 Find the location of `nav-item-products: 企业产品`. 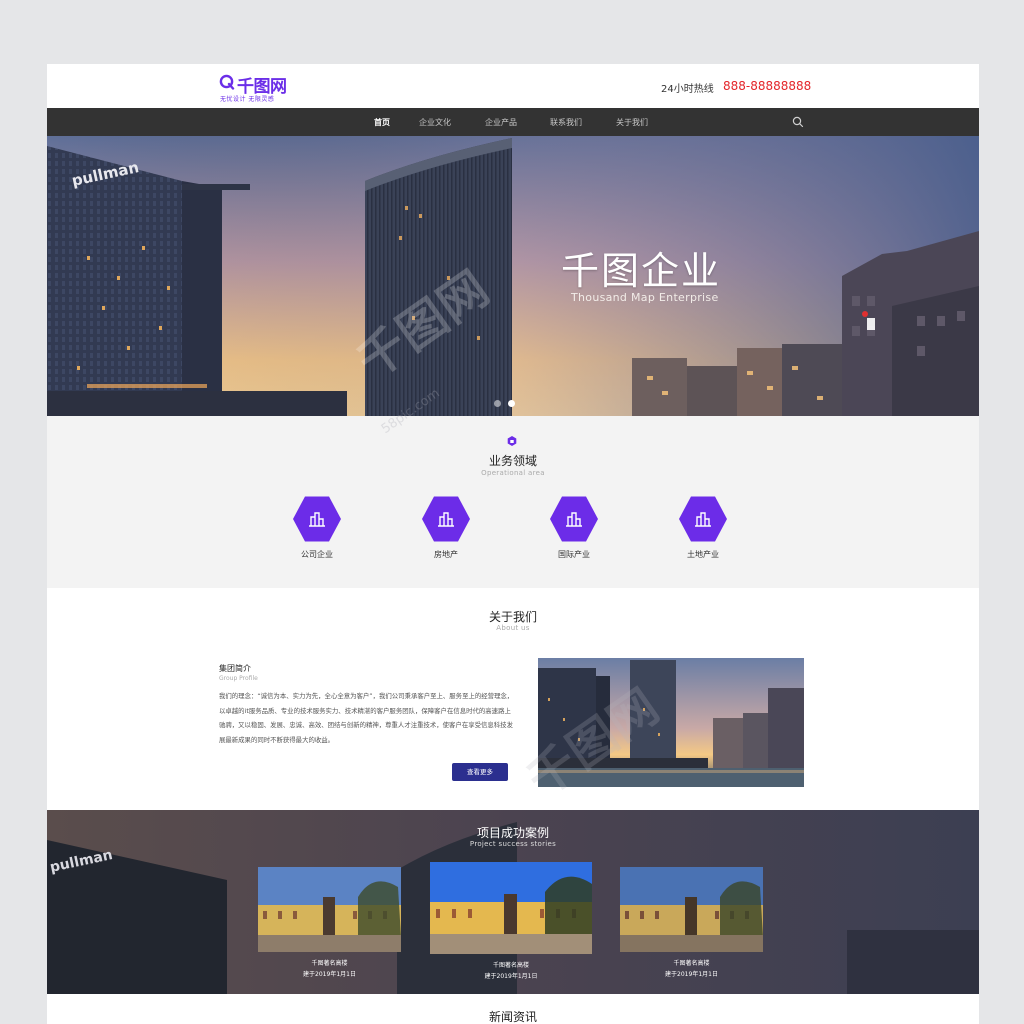

nav-item-products: 企业产品 is located at coordinates (501, 122).